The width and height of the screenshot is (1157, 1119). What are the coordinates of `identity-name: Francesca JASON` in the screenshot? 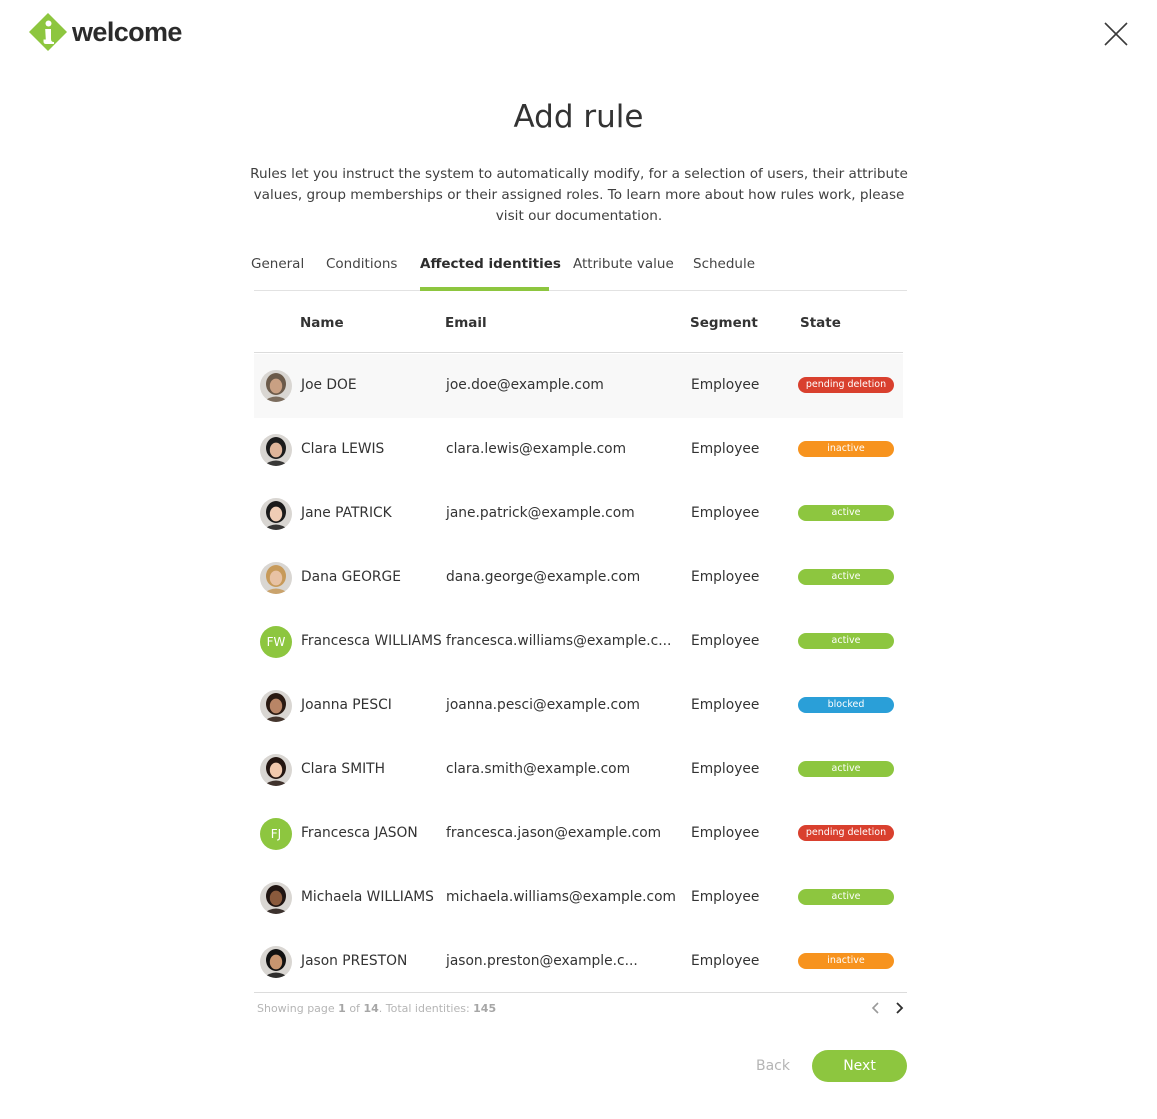 It's located at (359, 833).